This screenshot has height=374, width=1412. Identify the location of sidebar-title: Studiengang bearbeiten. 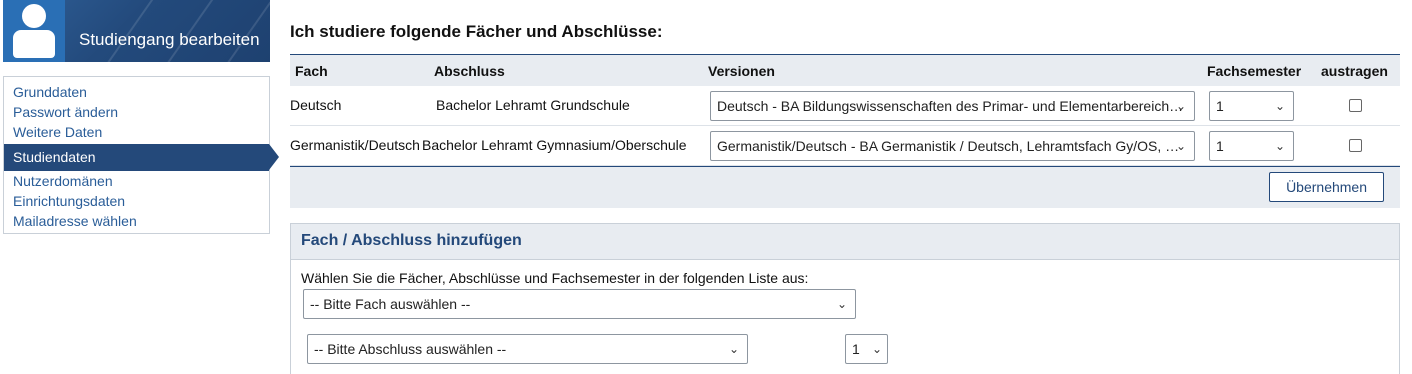
(169, 39).